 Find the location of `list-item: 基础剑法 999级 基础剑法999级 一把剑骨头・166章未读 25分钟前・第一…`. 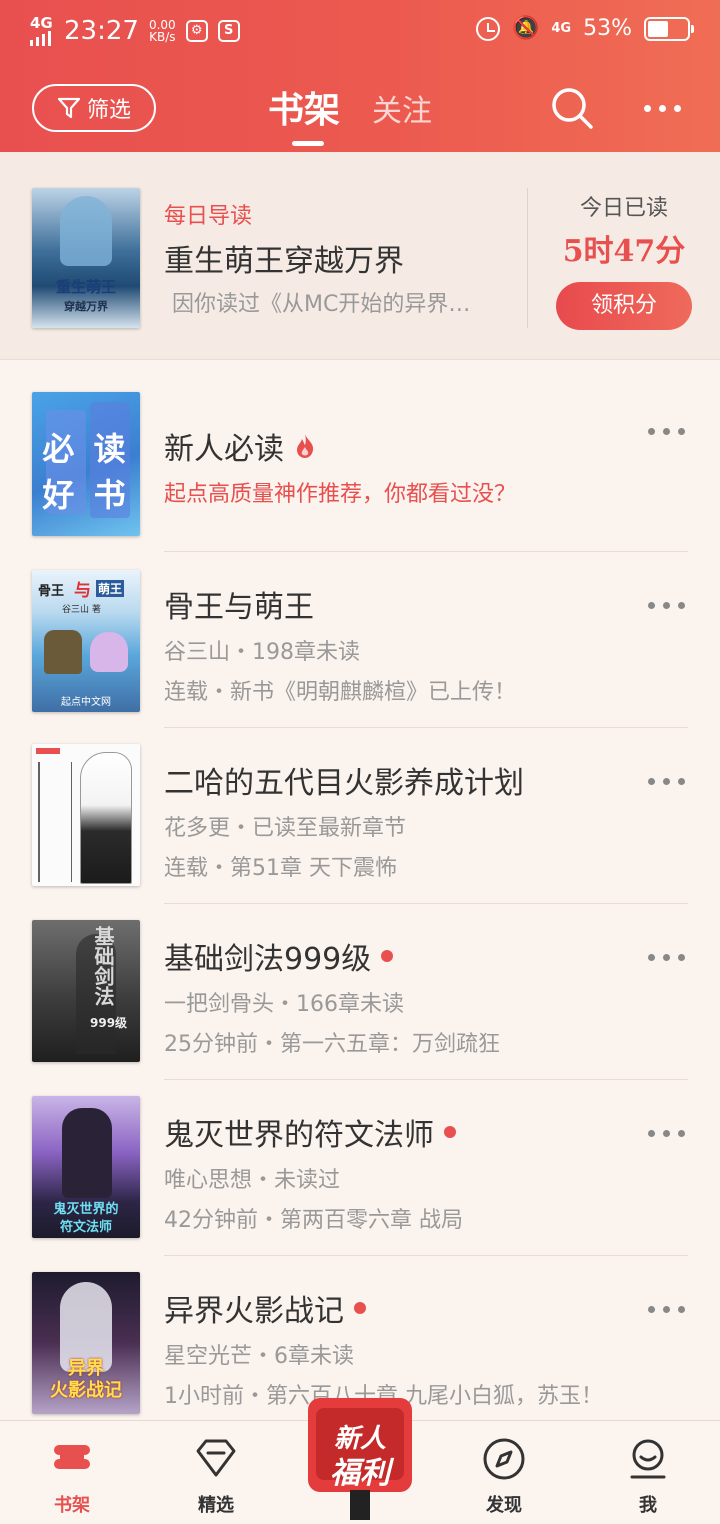

list-item: 基础剑法 999级 基础剑法999级 一把剑骨头・166章未读 25分钟前・第一… is located at coordinates (360, 976).